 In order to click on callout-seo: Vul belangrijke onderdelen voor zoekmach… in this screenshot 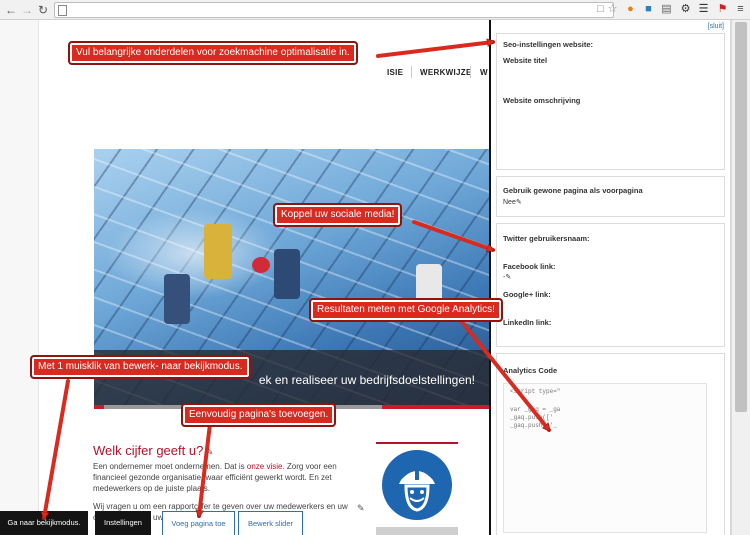, I will do `click(213, 53)`.